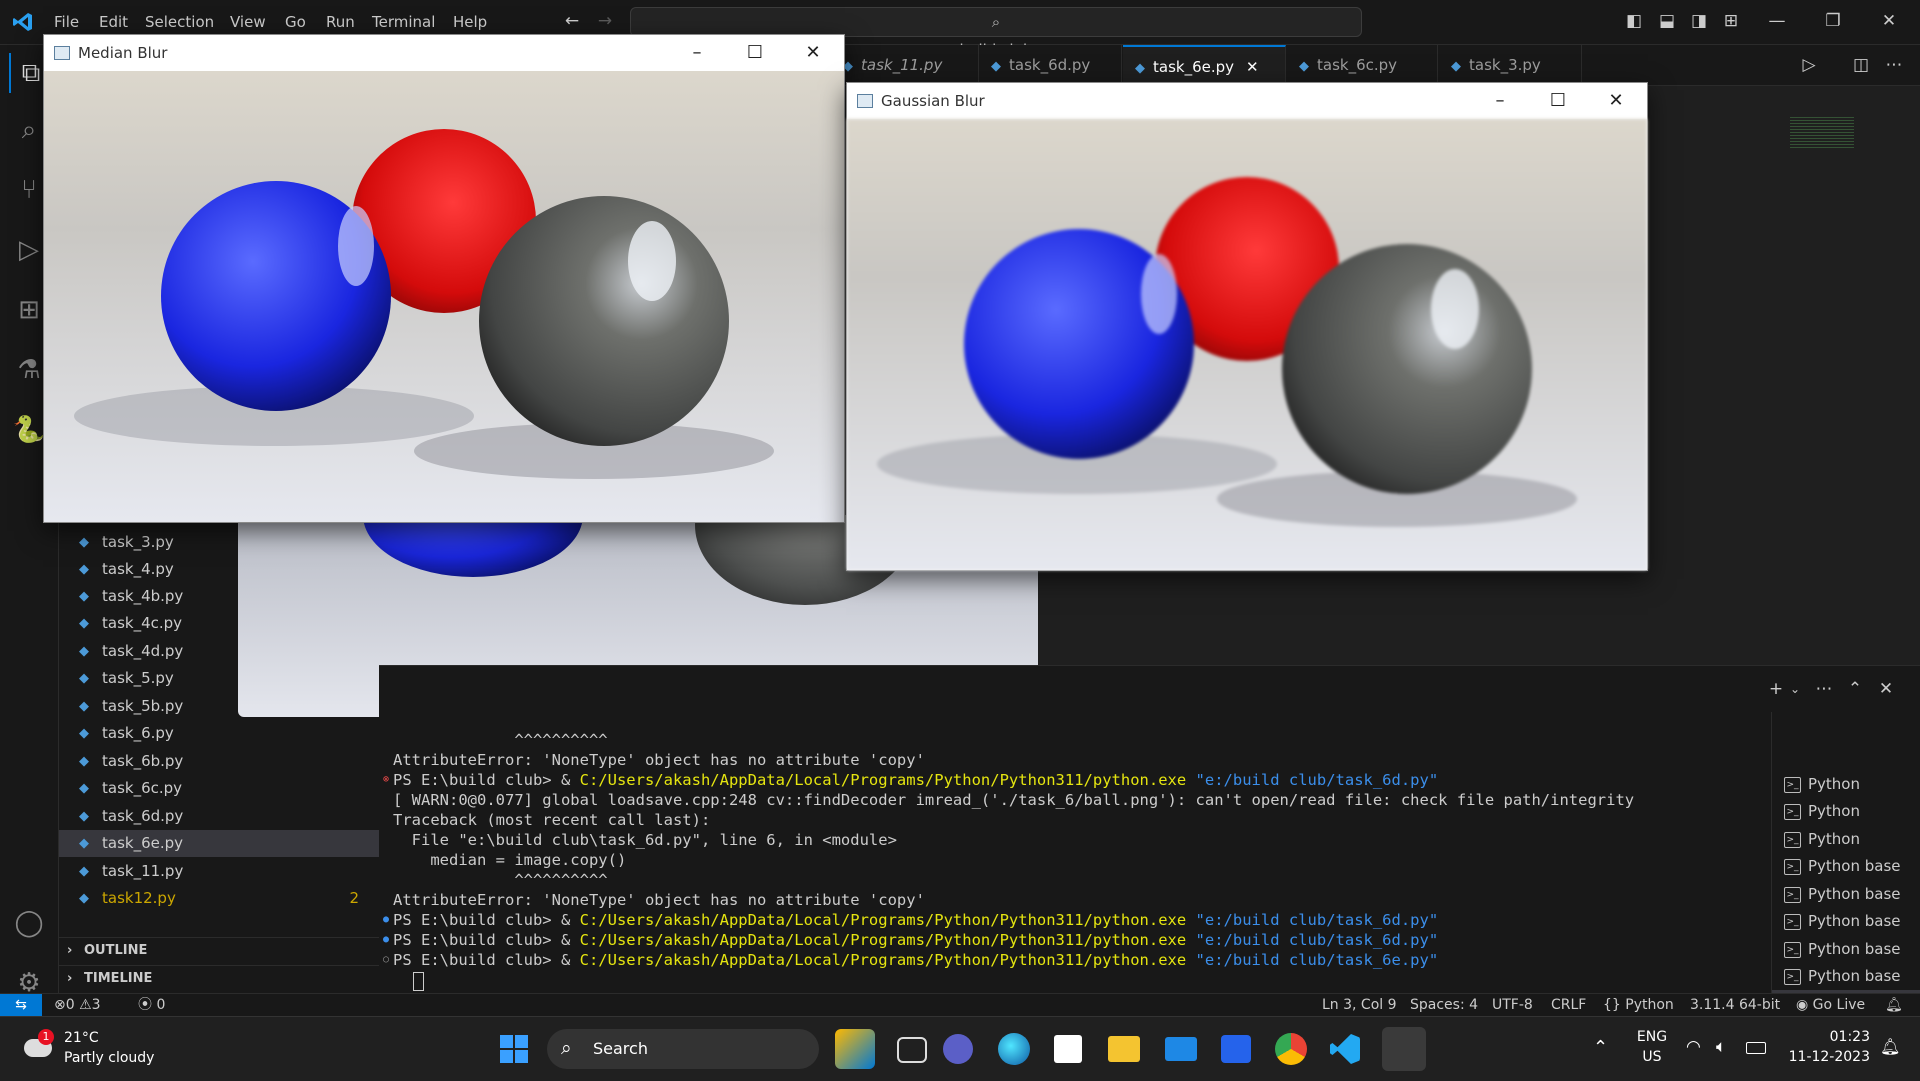  Describe the element at coordinates (219, 733) in the screenshot. I see `explorer-file: ◆ task_6.py` at that location.